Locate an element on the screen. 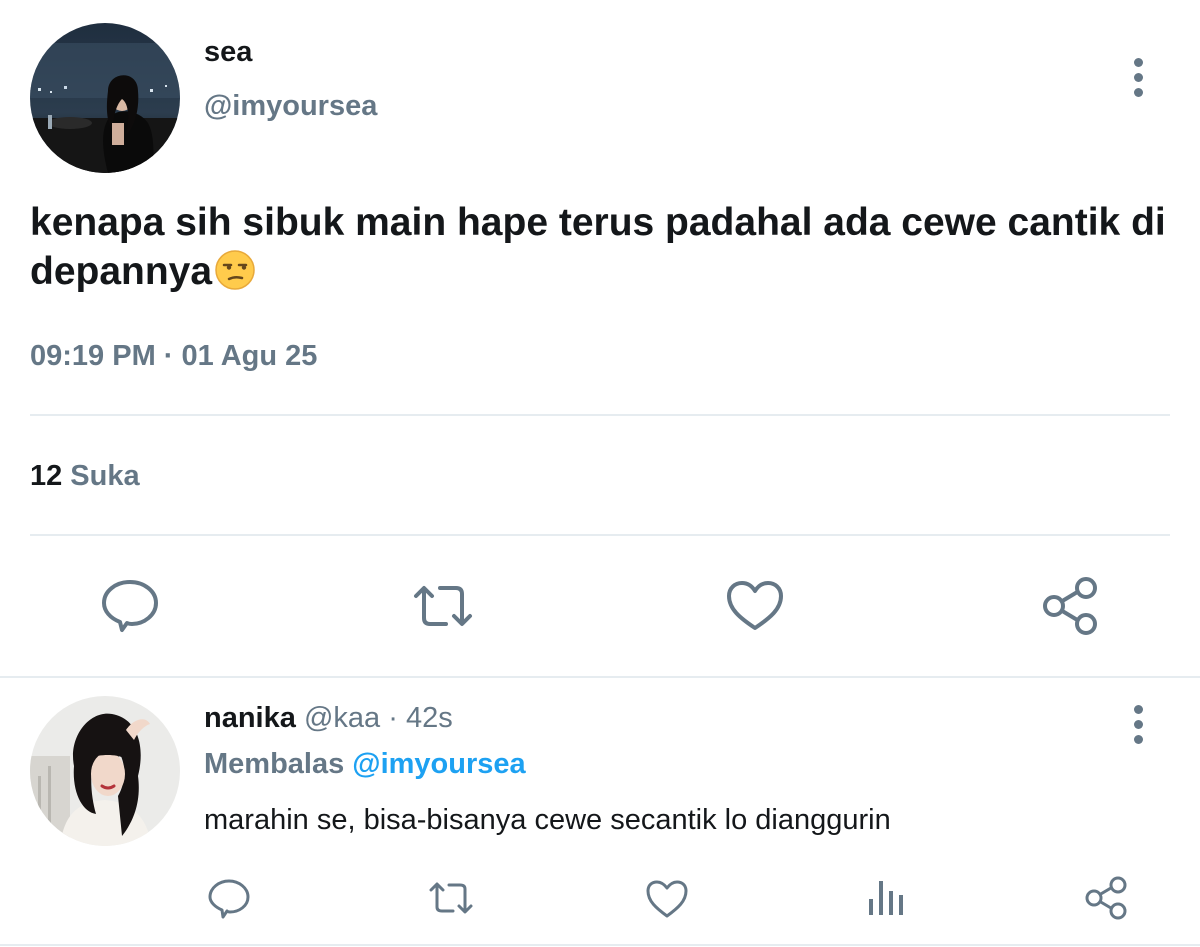 Image resolution: width=1200 pixels, height=947 pixels. tweet-more-options-button is located at coordinates (1138, 77).